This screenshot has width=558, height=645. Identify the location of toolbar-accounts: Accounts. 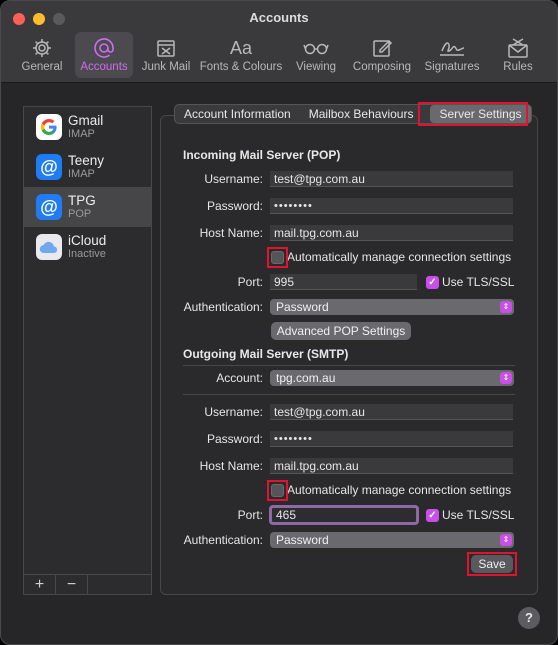
(104, 55).